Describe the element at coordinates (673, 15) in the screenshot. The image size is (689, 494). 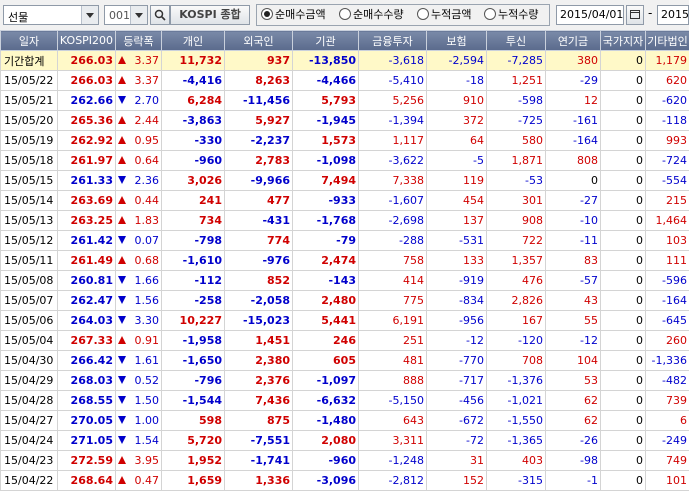
I see `end-date-input: 2015` at that location.